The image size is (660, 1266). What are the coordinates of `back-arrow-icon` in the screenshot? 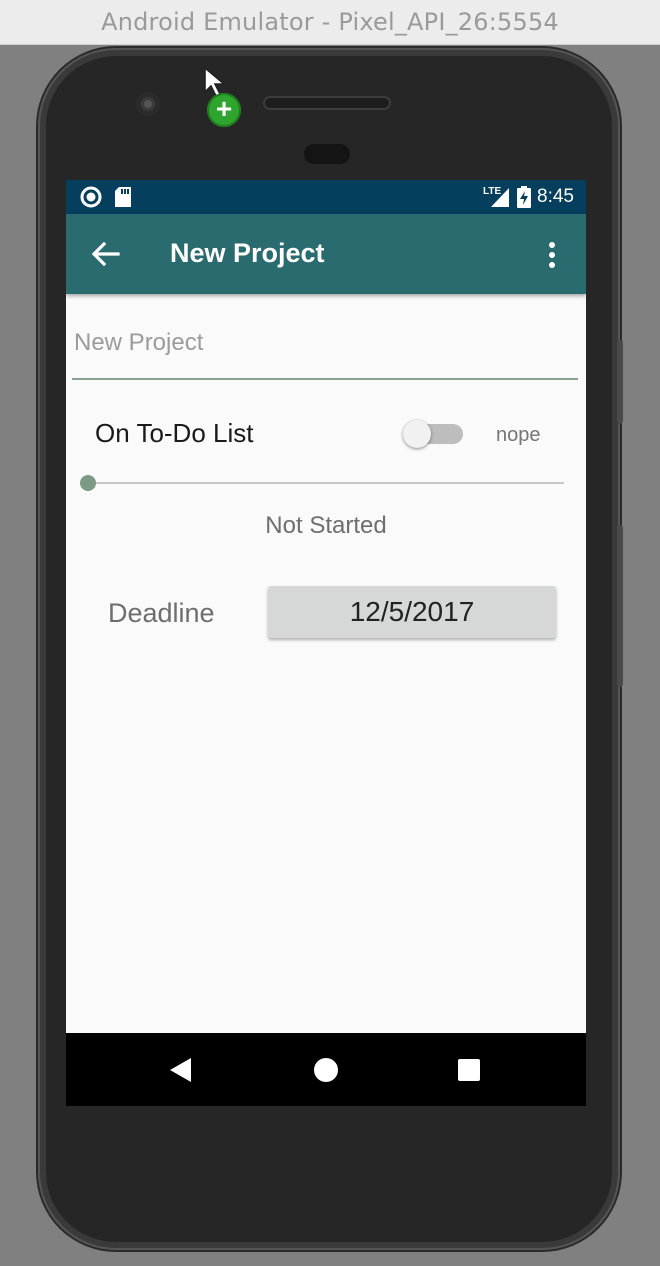 It's located at (106, 254).